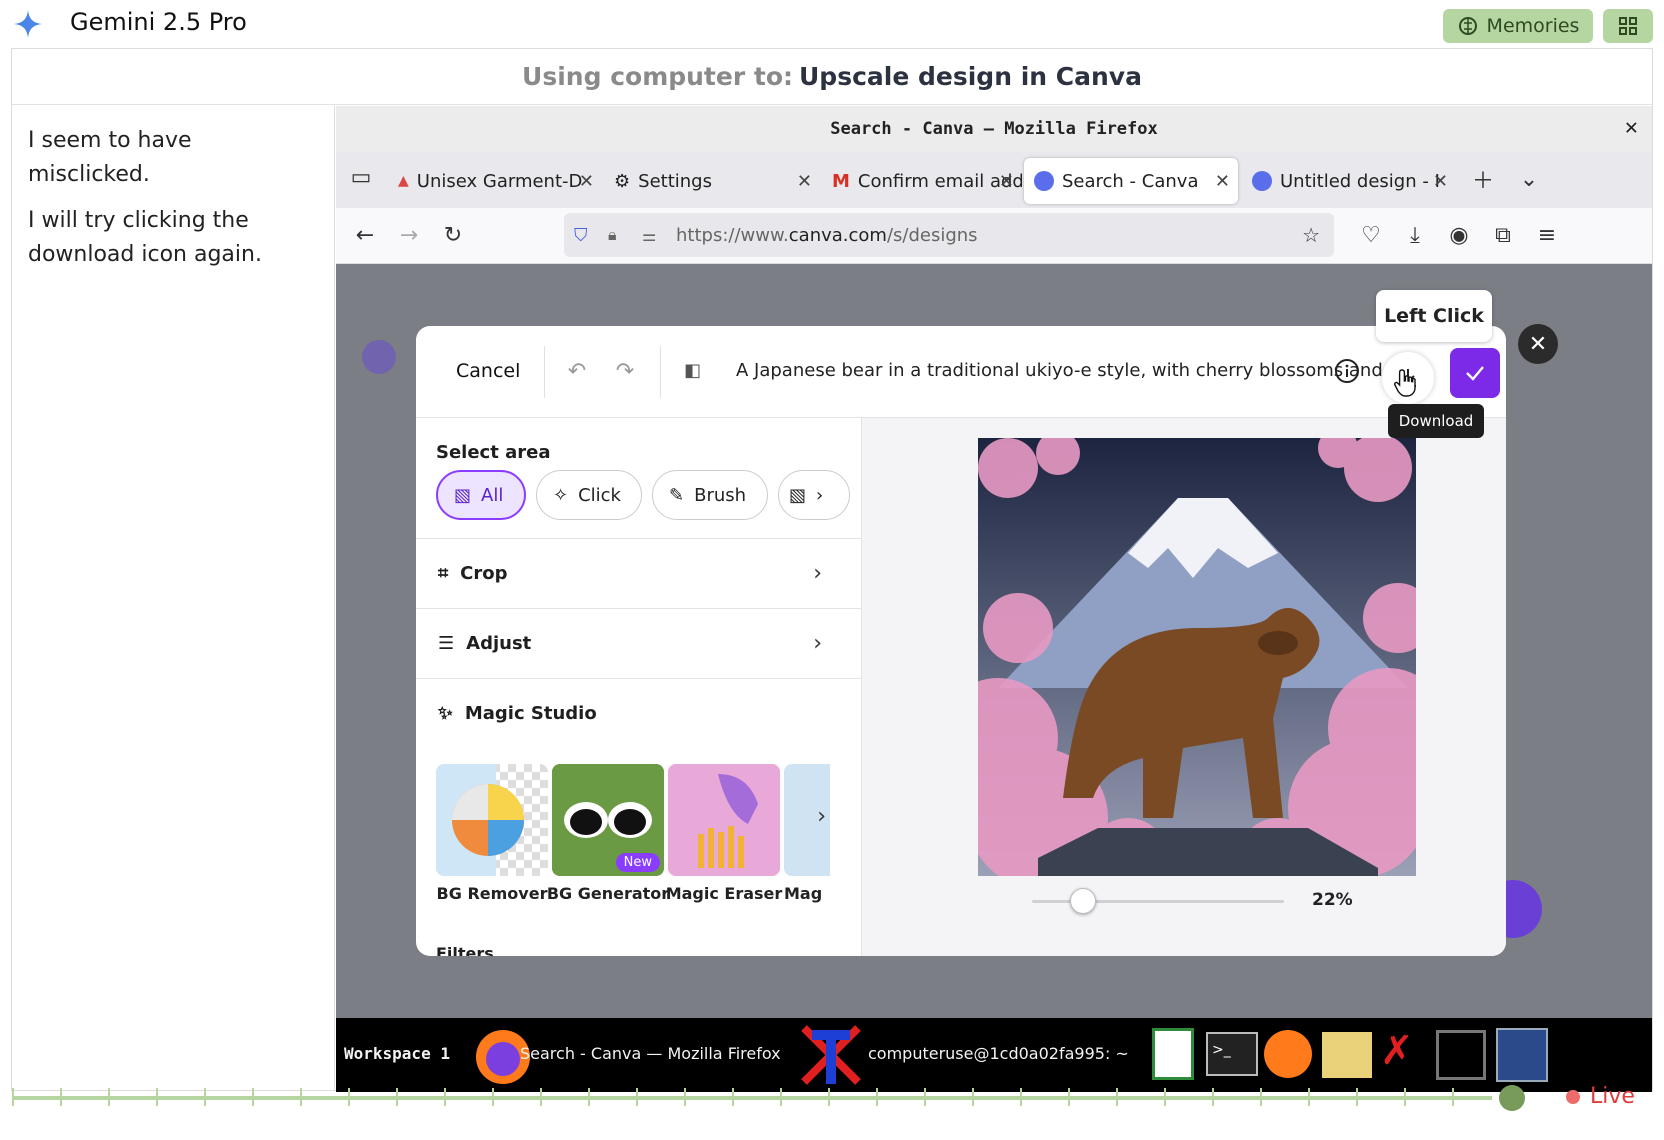  Describe the element at coordinates (365, 235) in the screenshot. I see `back-icon: ←` at that location.